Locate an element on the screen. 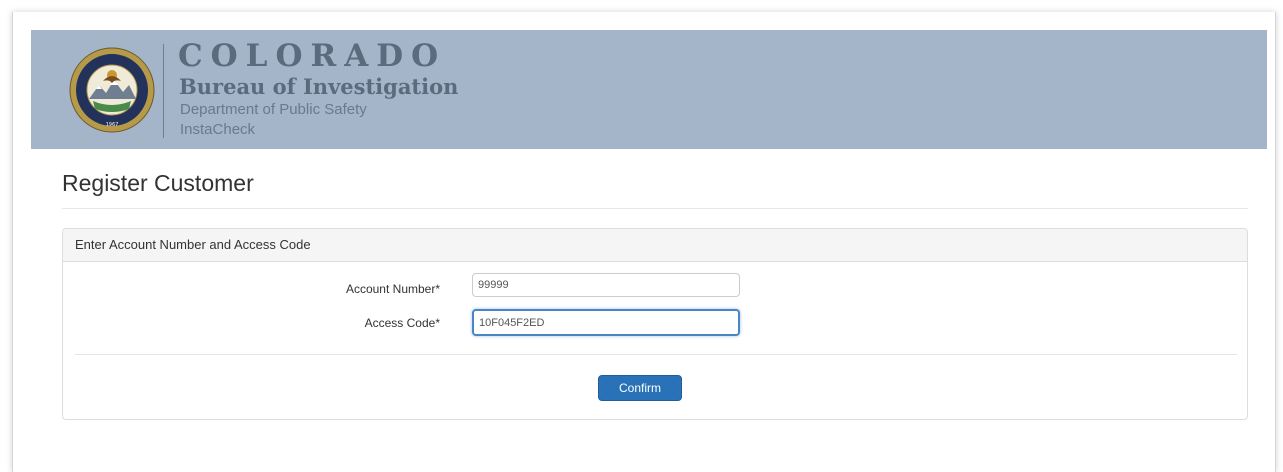 Image resolution: width=1283 pixels, height=472 pixels. access-code-label: Access Code* is located at coordinates (402, 323).